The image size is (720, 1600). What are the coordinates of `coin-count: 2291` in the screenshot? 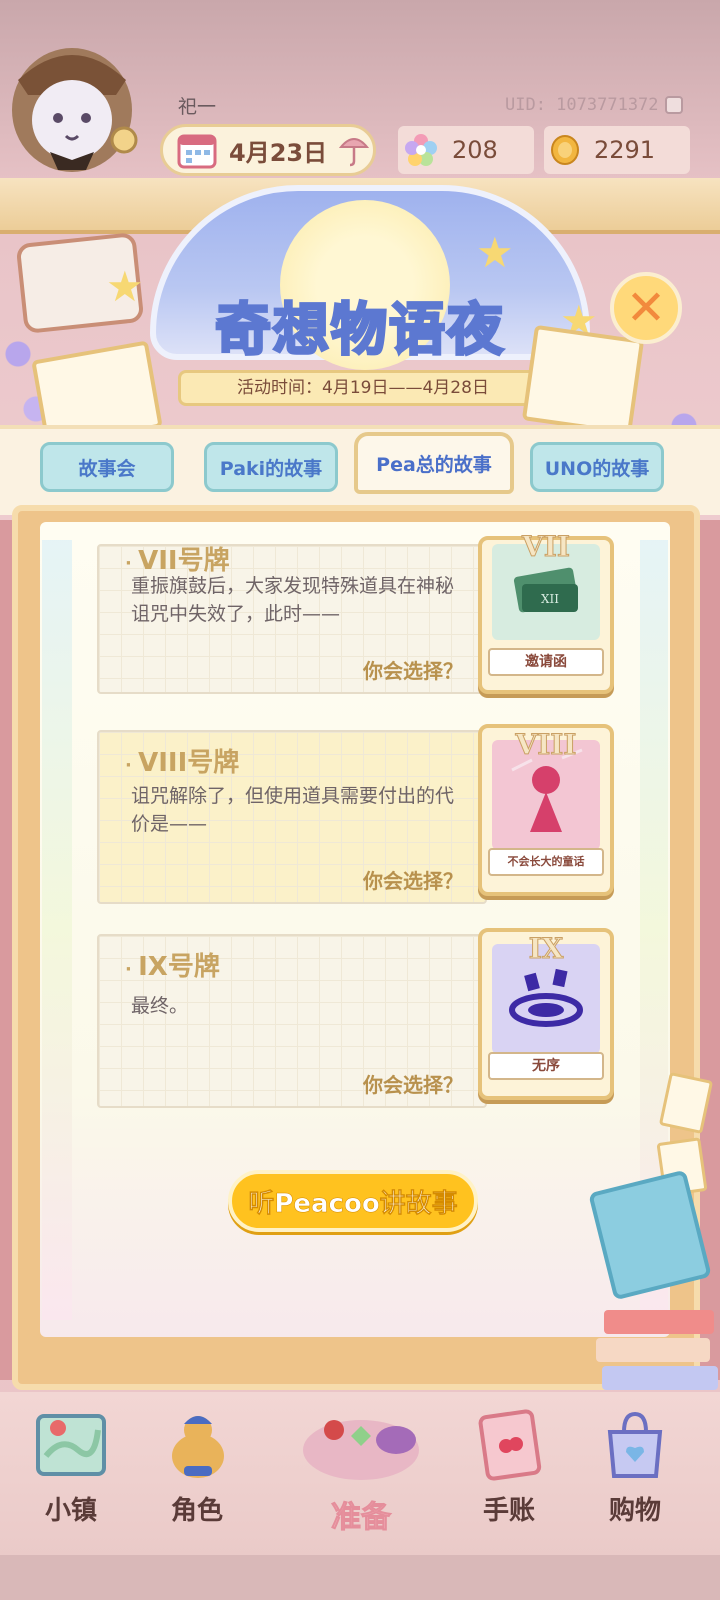 It's located at (625, 150).